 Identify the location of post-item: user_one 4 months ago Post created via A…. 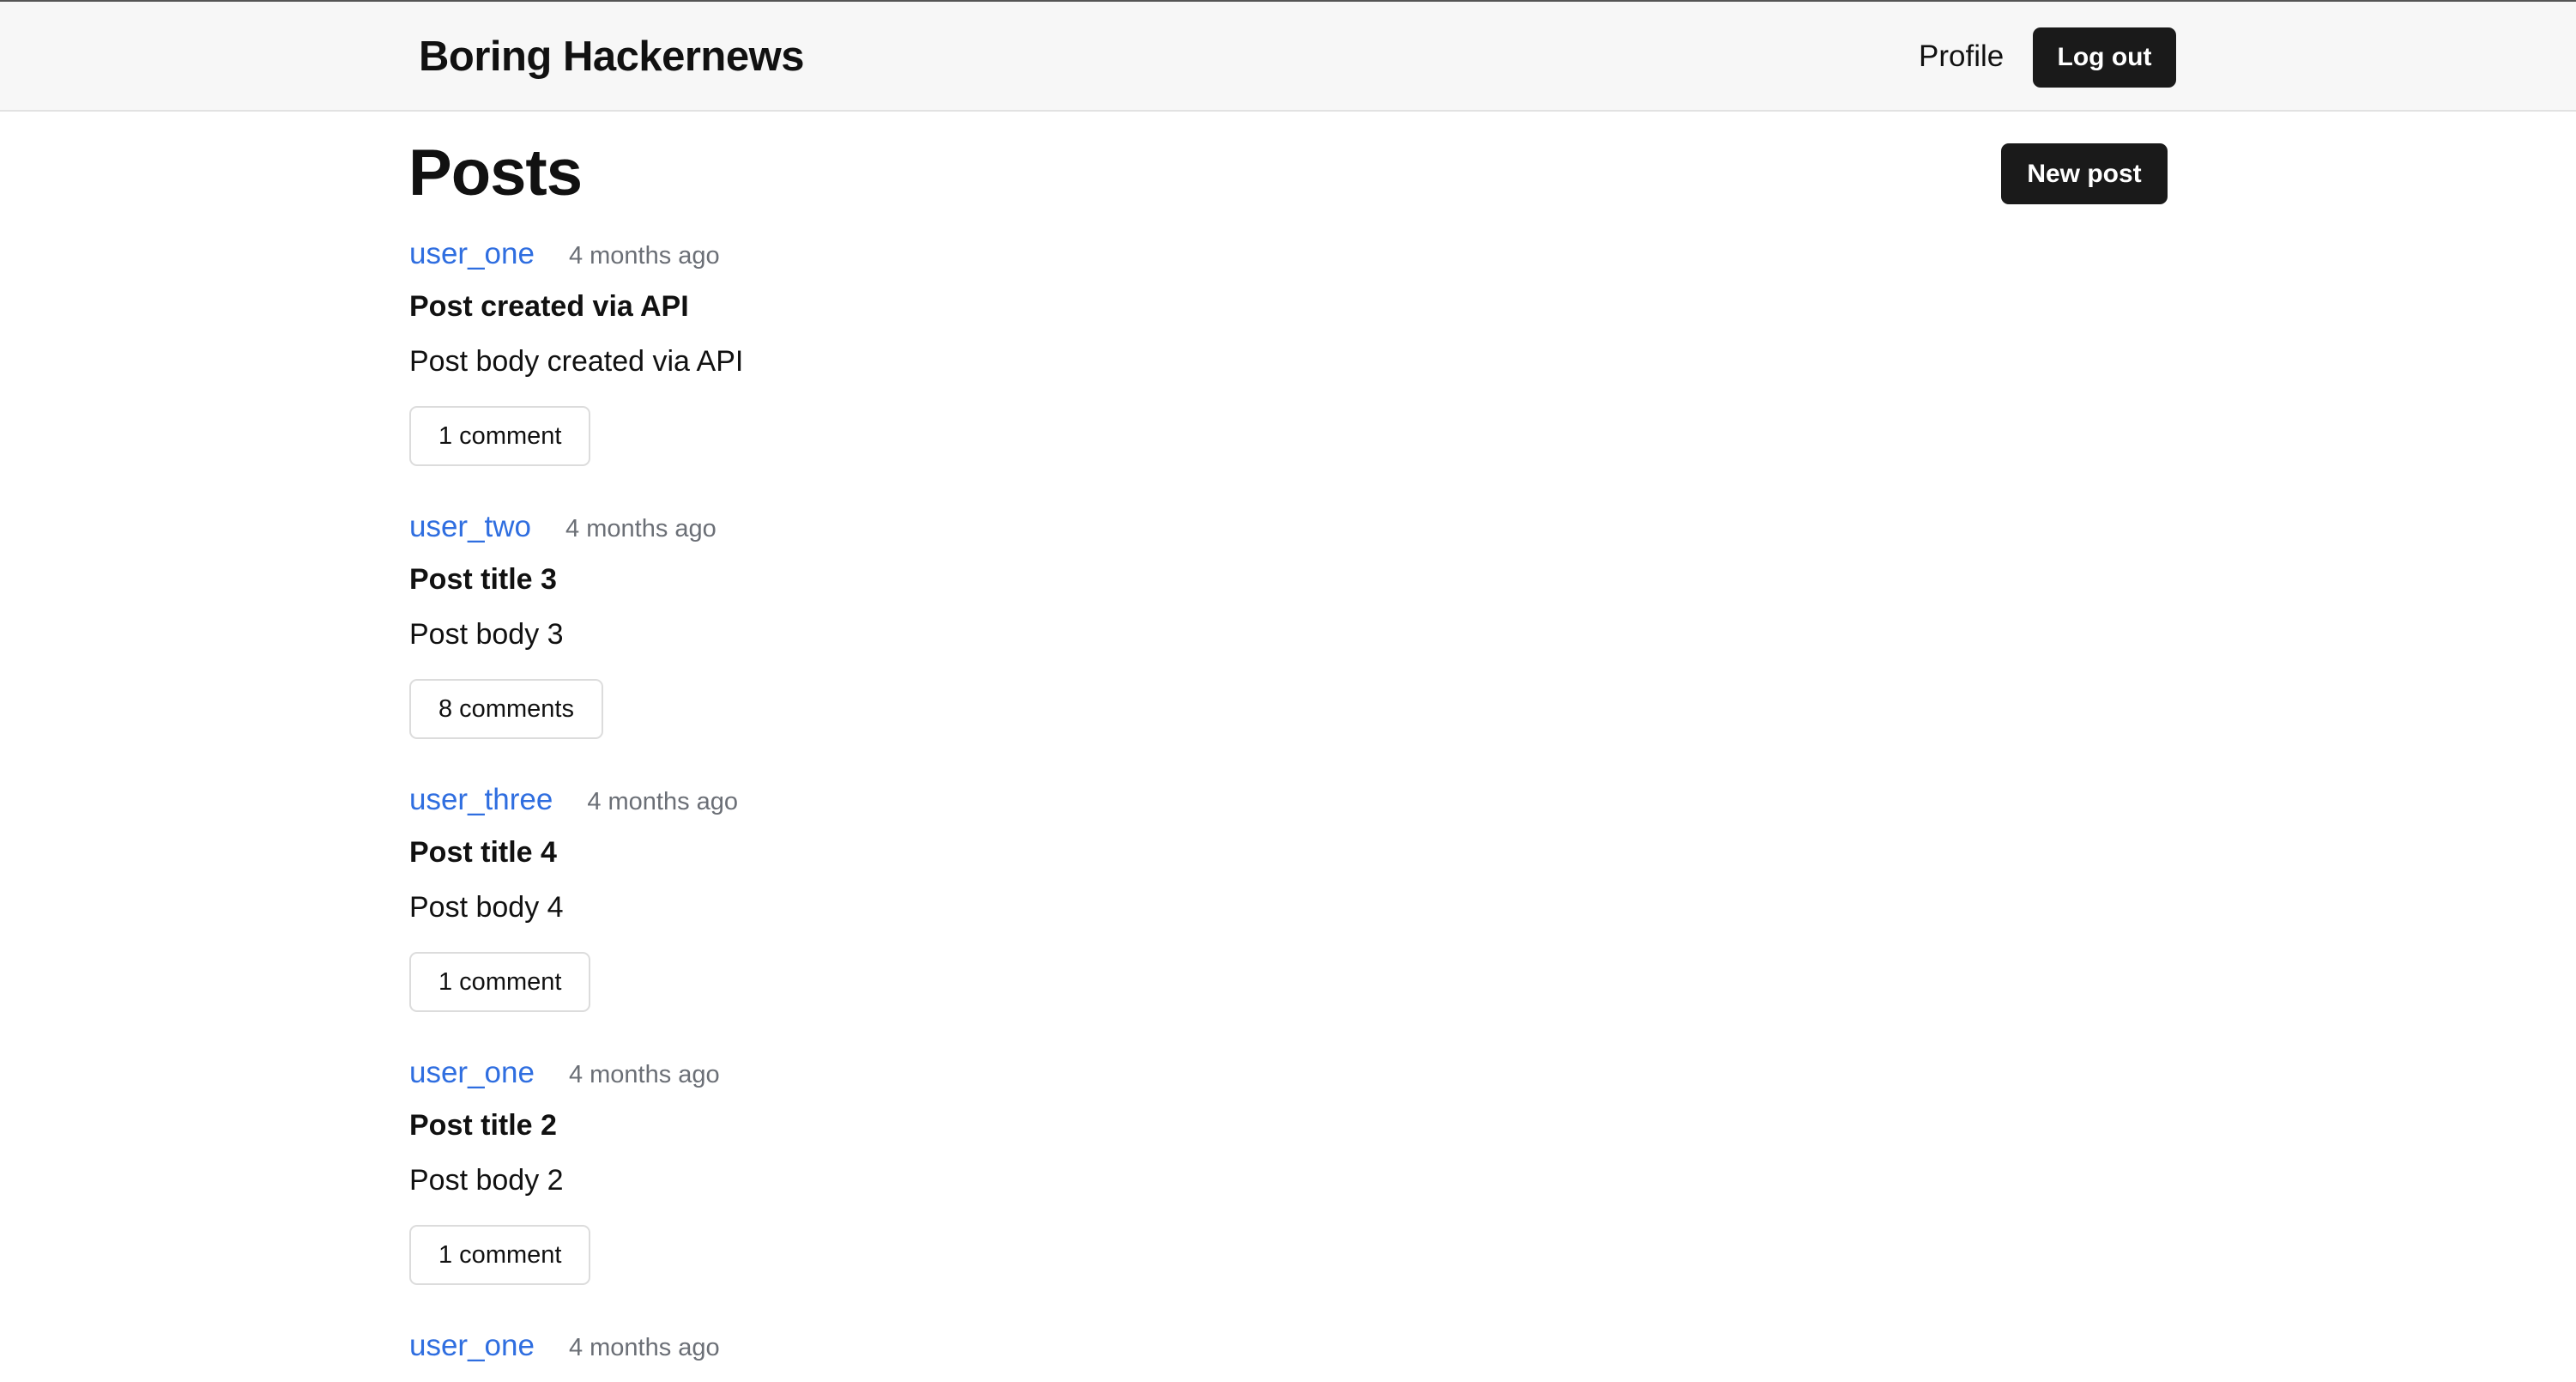
(924, 365).